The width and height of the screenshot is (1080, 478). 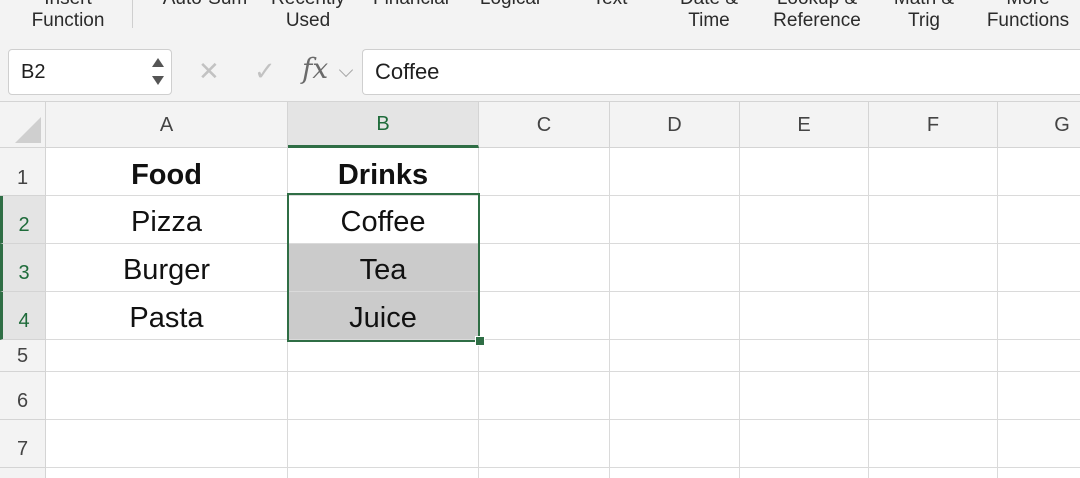 What do you see at coordinates (167, 444) in the screenshot?
I see `cell-a7` at bounding box center [167, 444].